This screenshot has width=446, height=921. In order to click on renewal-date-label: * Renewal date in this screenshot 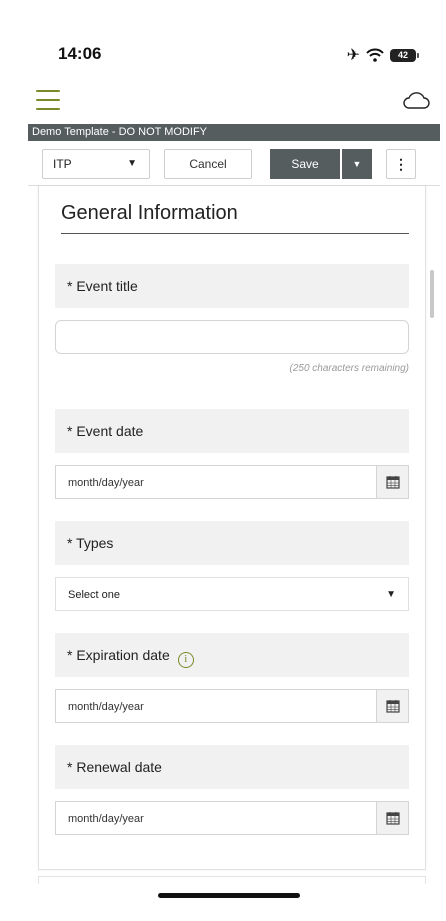, I will do `click(232, 767)`.